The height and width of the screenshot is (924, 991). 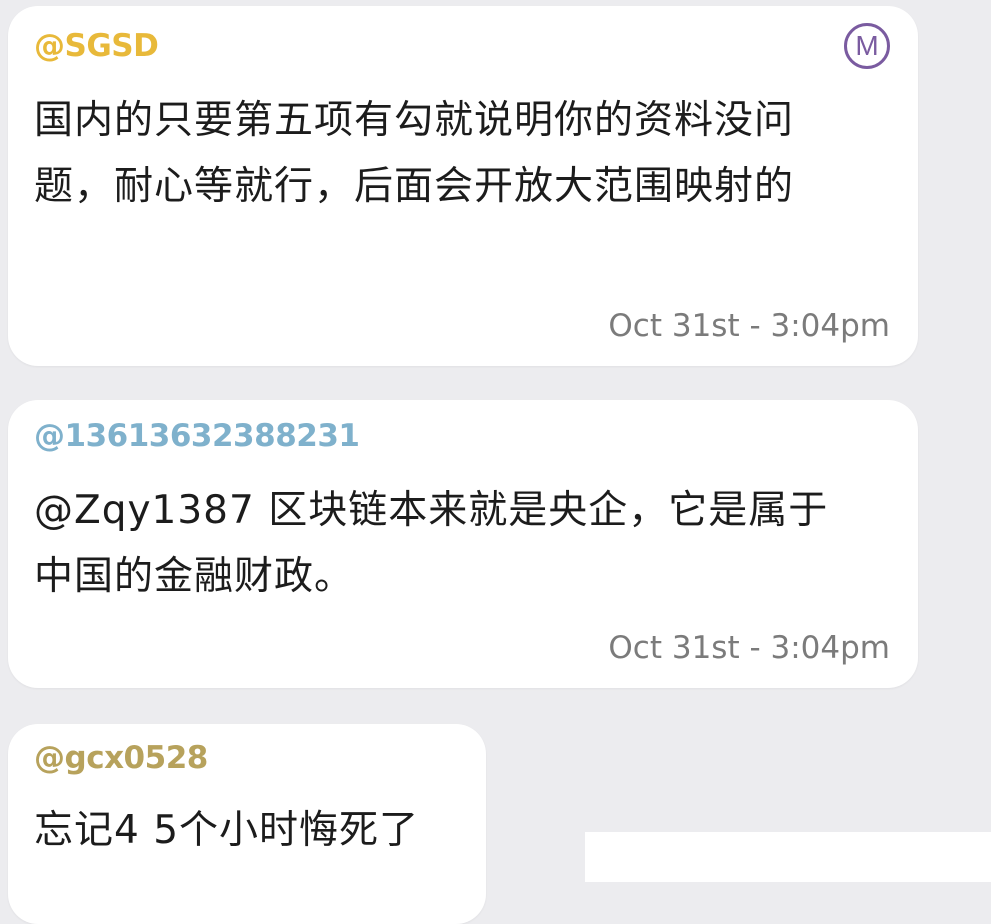 What do you see at coordinates (227, 830) in the screenshot?
I see `message-text: 忘记4 5个小时悔死了` at bounding box center [227, 830].